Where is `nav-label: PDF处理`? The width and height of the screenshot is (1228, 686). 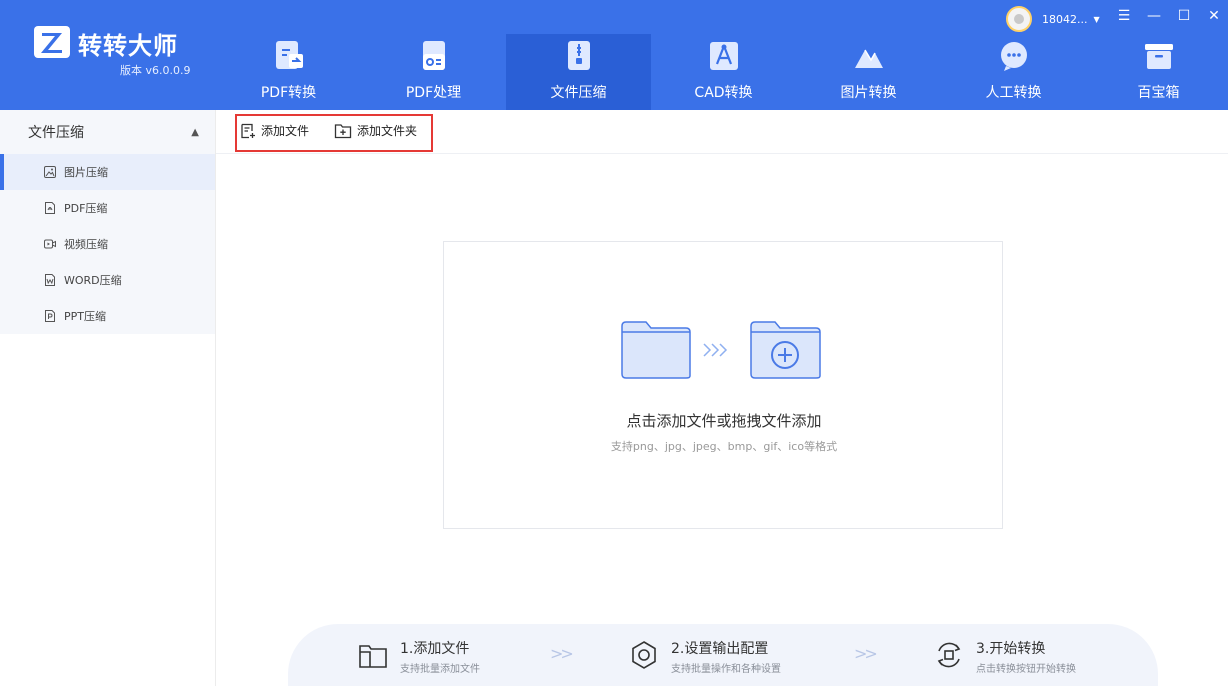
nav-label: PDF处理 is located at coordinates (433, 93).